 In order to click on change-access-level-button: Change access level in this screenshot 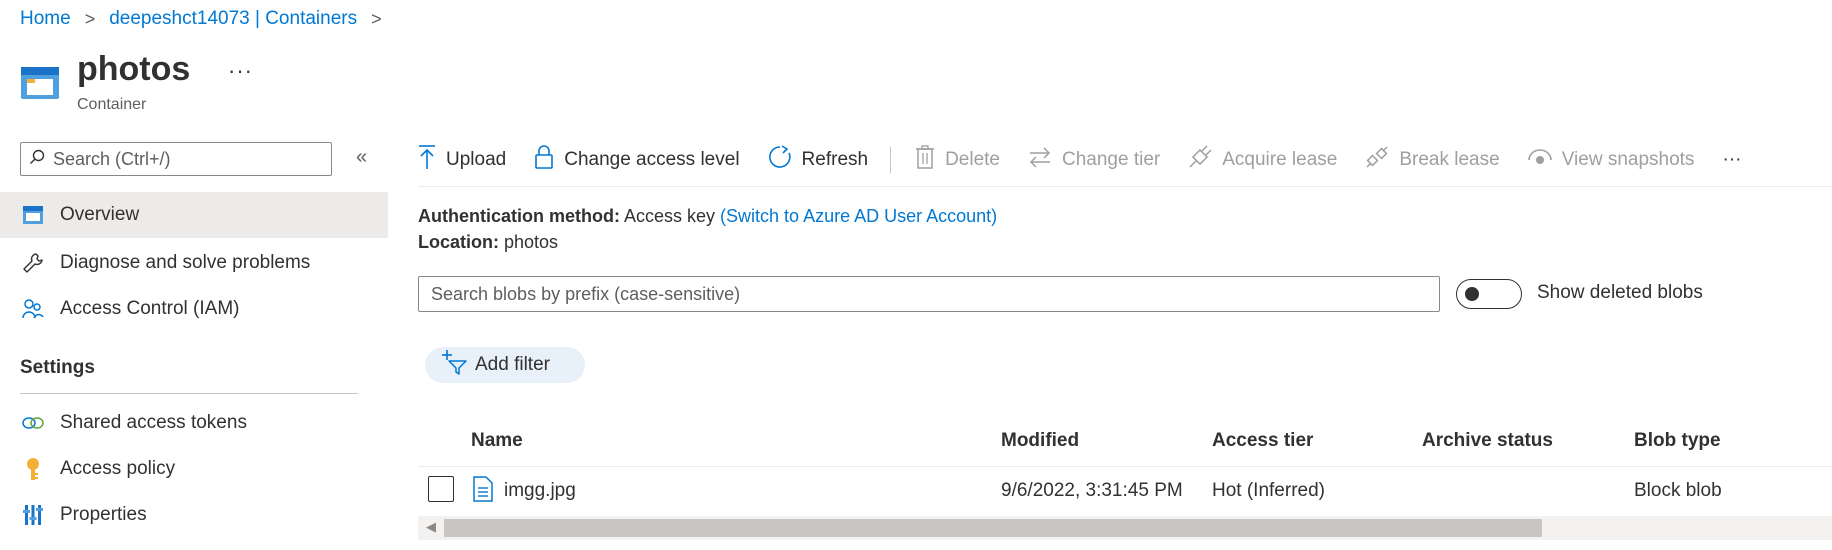, I will do `click(637, 160)`.